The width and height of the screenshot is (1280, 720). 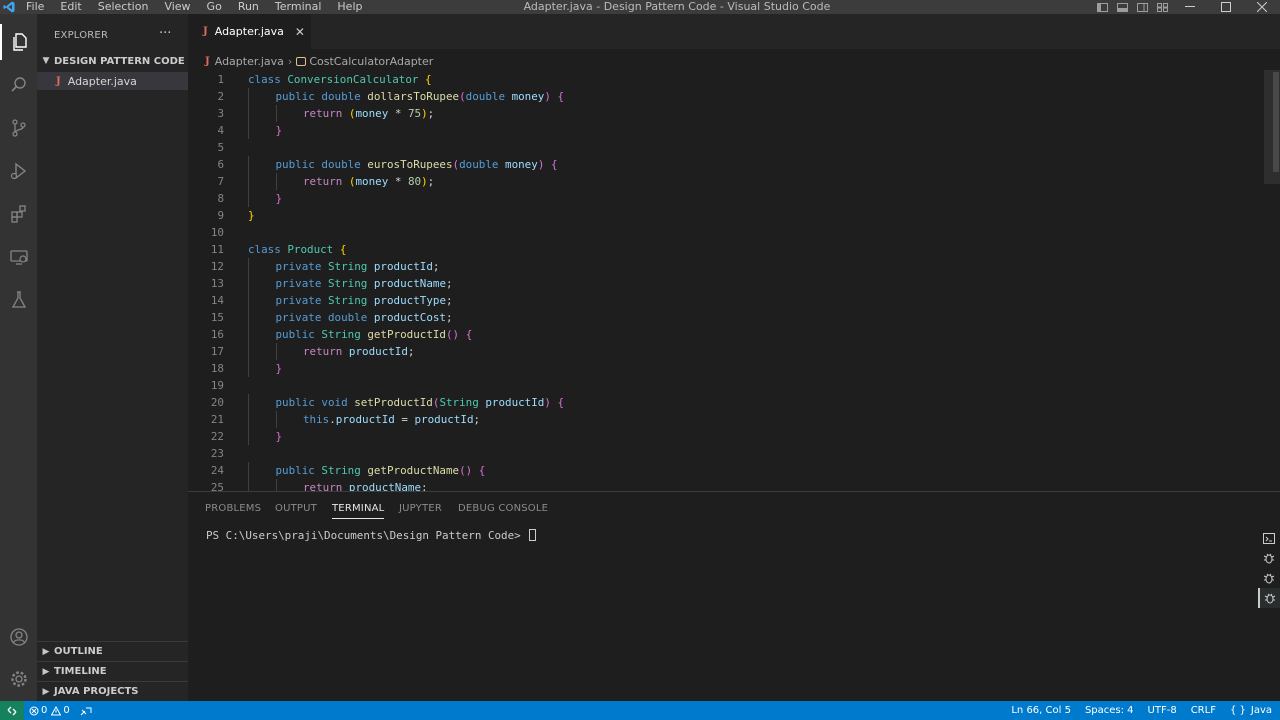 What do you see at coordinates (718, 147) in the screenshot?
I see `code-line: 5` at bounding box center [718, 147].